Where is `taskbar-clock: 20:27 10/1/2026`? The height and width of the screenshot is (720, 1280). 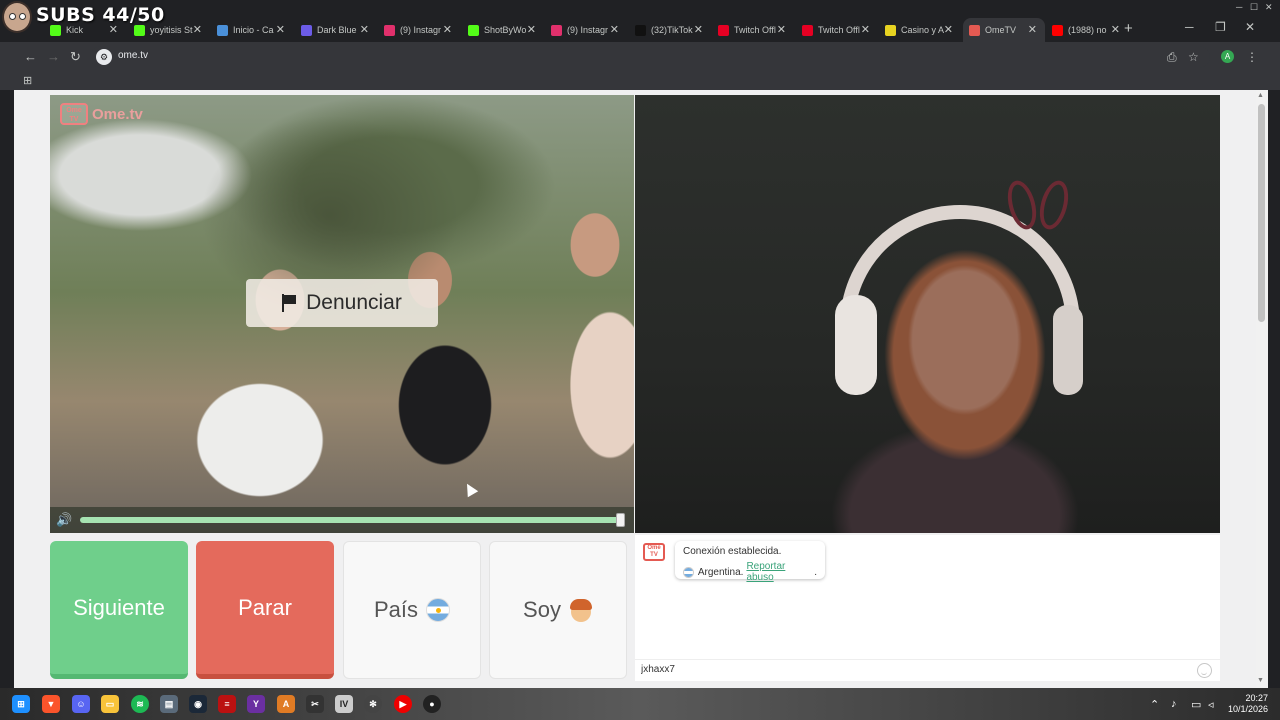 taskbar-clock: 20:27 10/1/2026 is located at coordinates (1246, 704).